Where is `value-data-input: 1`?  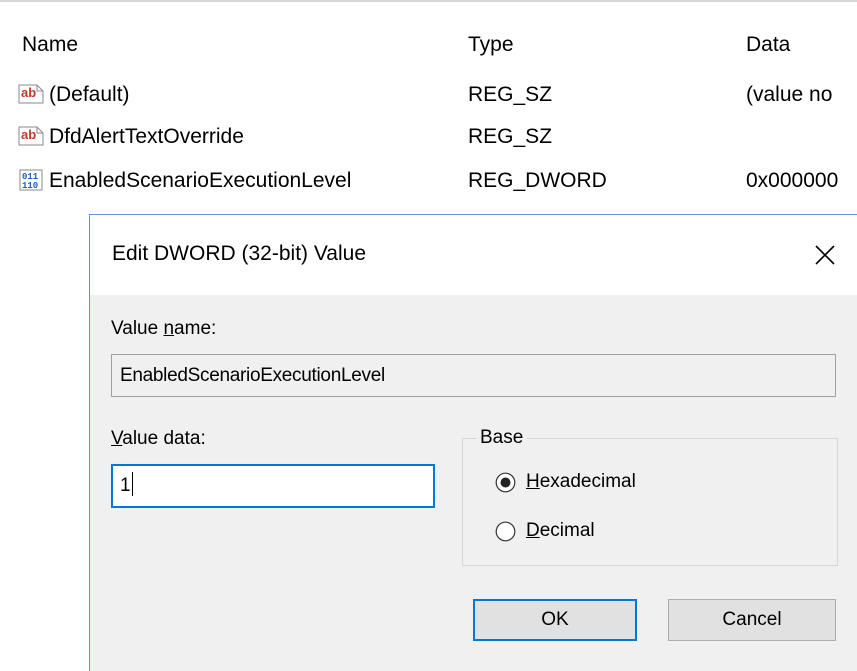
value-data-input: 1 is located at coordinates (273, 486).